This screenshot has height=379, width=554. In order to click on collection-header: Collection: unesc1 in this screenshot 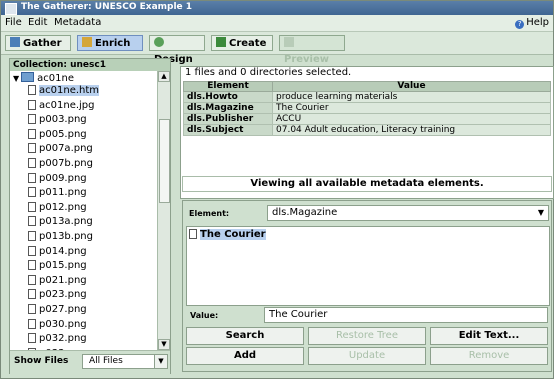, I will do `click(90, 65)`.